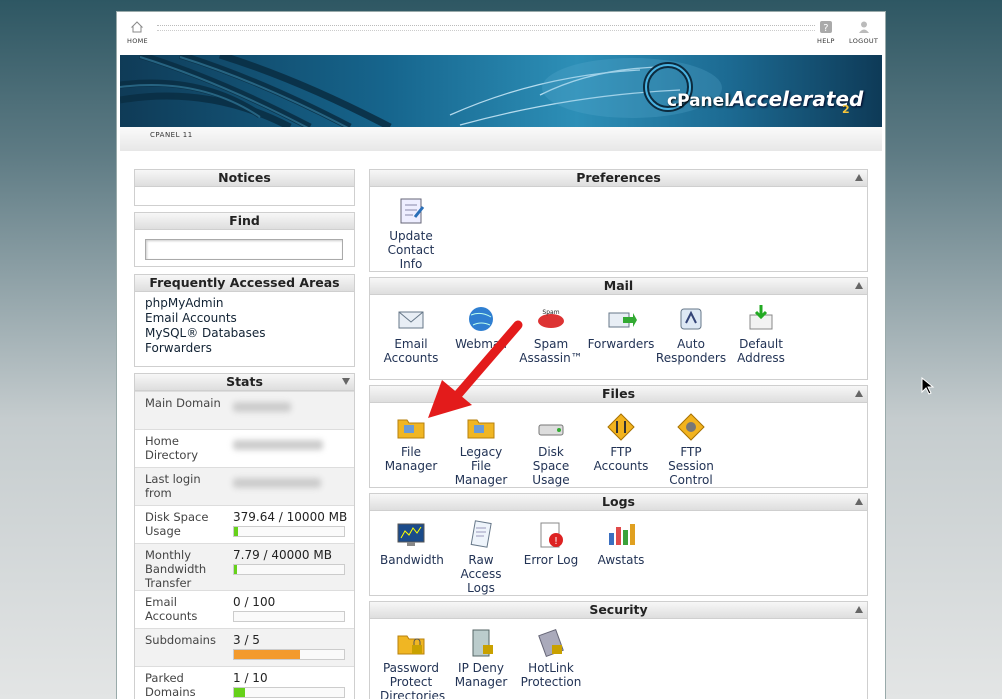 Image resolution: width=1002 pixels, height=699 pixels. I want to click on stats-row: Home Directory, so click(244, 448).